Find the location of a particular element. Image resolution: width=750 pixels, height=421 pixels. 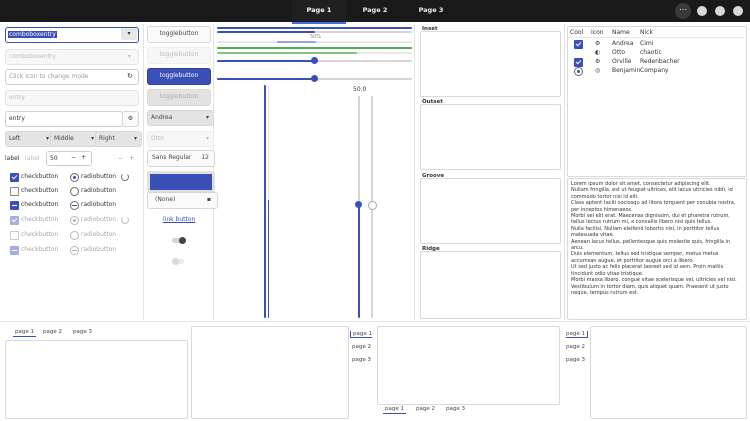

color-button is located at coordinates (181, 182).